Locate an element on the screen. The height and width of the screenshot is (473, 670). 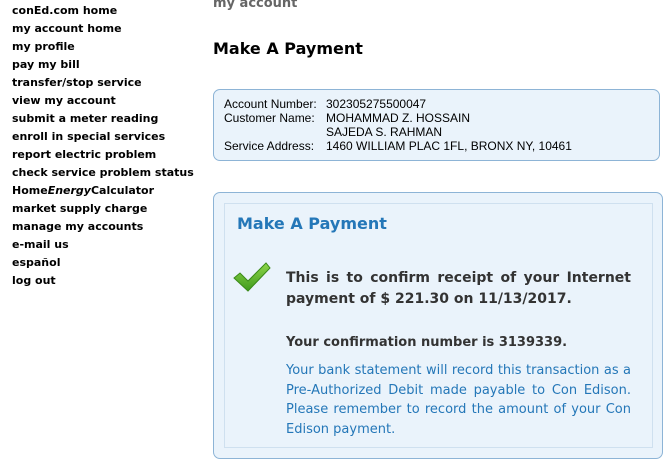
sidebar-item-transfer-stop-service: transfer/stop service is located at coordinates (109, 85).